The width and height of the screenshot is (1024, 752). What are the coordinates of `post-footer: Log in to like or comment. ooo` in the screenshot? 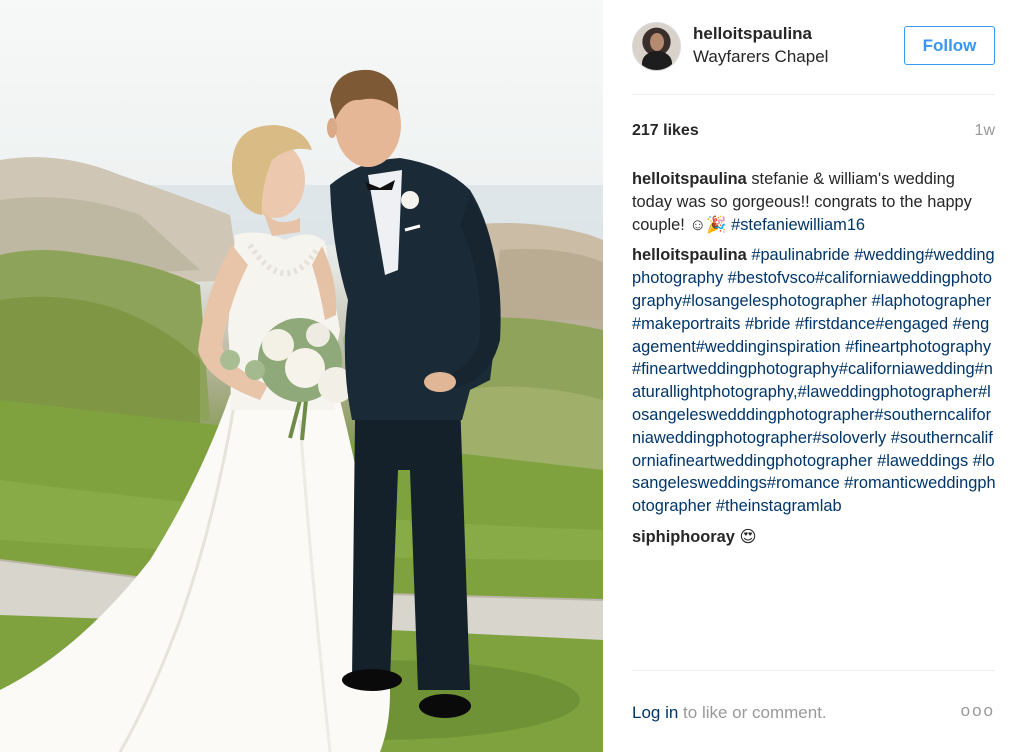 It's located at (813, 696).